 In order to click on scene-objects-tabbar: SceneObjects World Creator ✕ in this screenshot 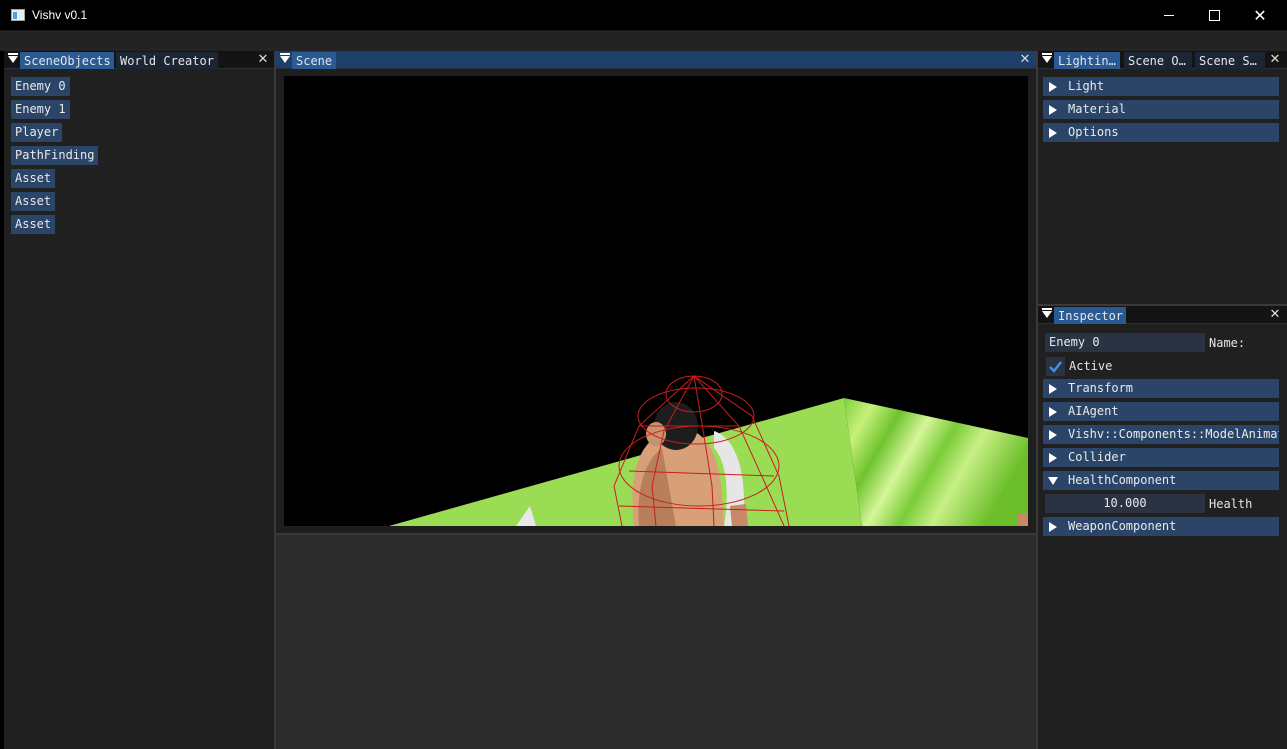, I will do `click(139, 60)`.